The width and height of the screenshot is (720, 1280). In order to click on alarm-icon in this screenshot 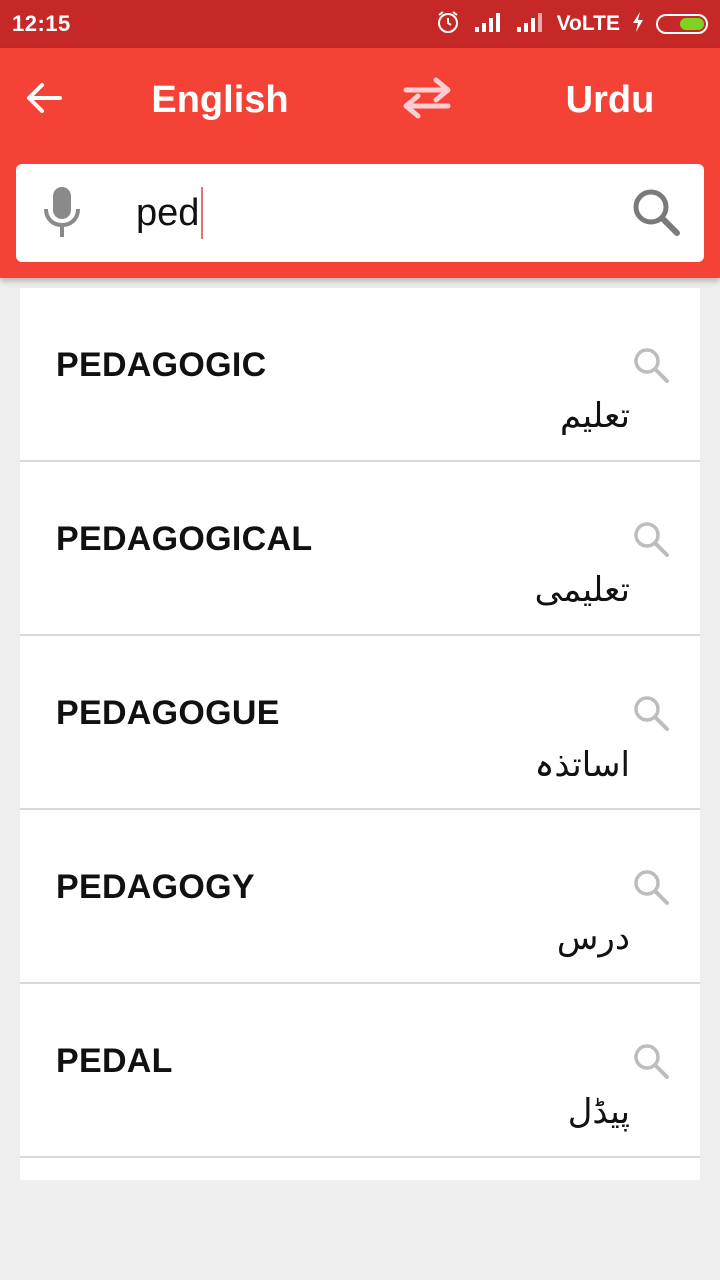, I will do `click(448, 24)`.